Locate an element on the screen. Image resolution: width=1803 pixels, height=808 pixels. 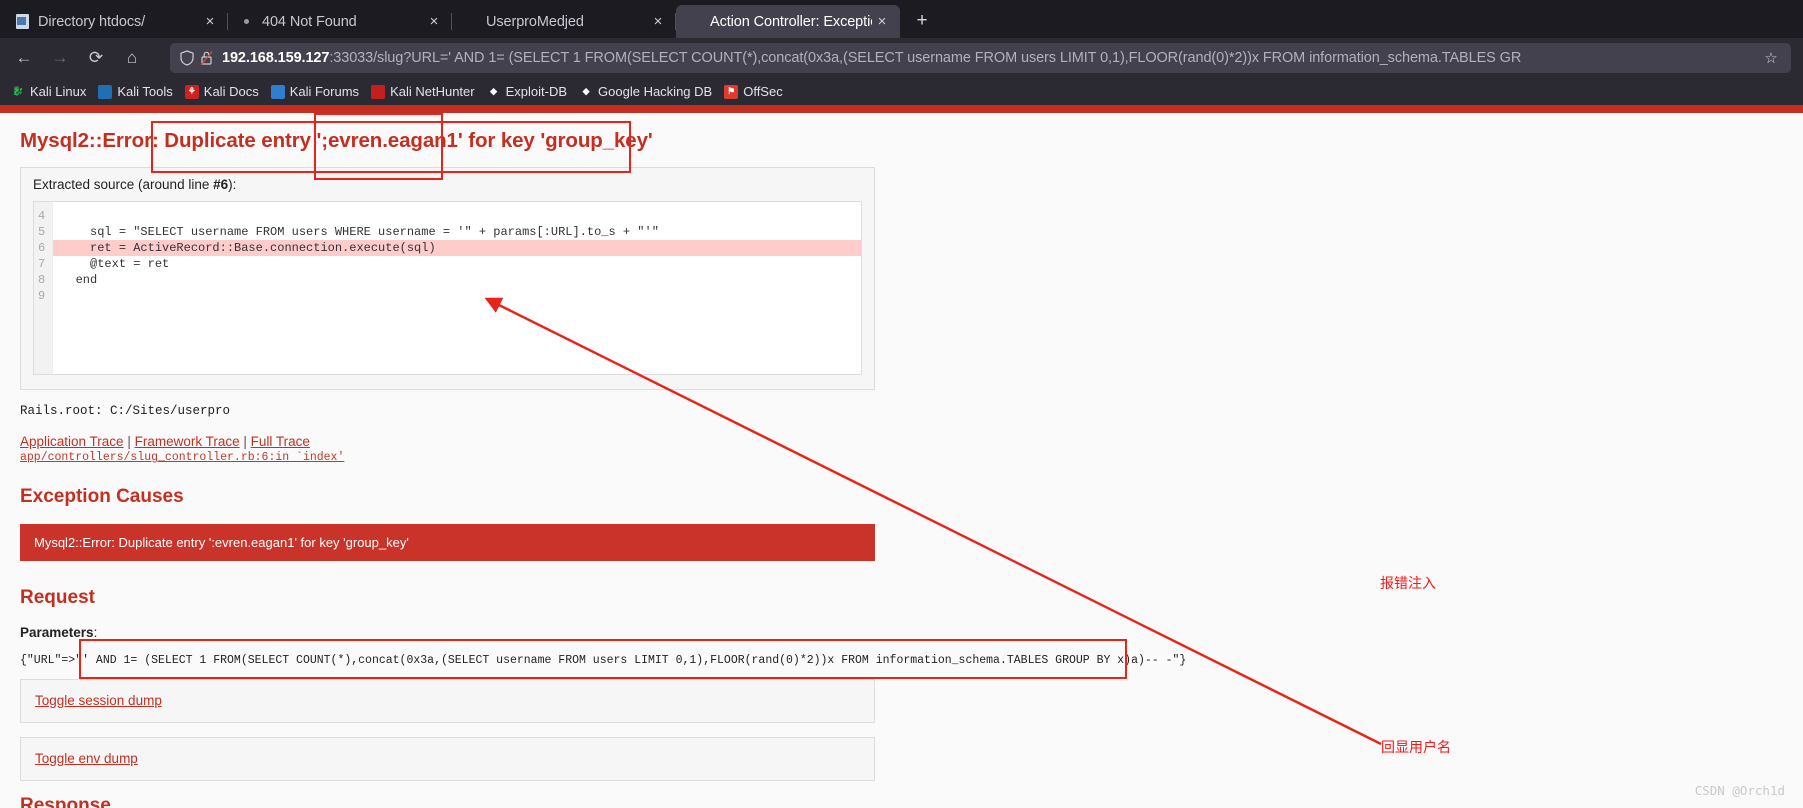
tab-title: UserproMedjed is located at coordinates (535, 21).